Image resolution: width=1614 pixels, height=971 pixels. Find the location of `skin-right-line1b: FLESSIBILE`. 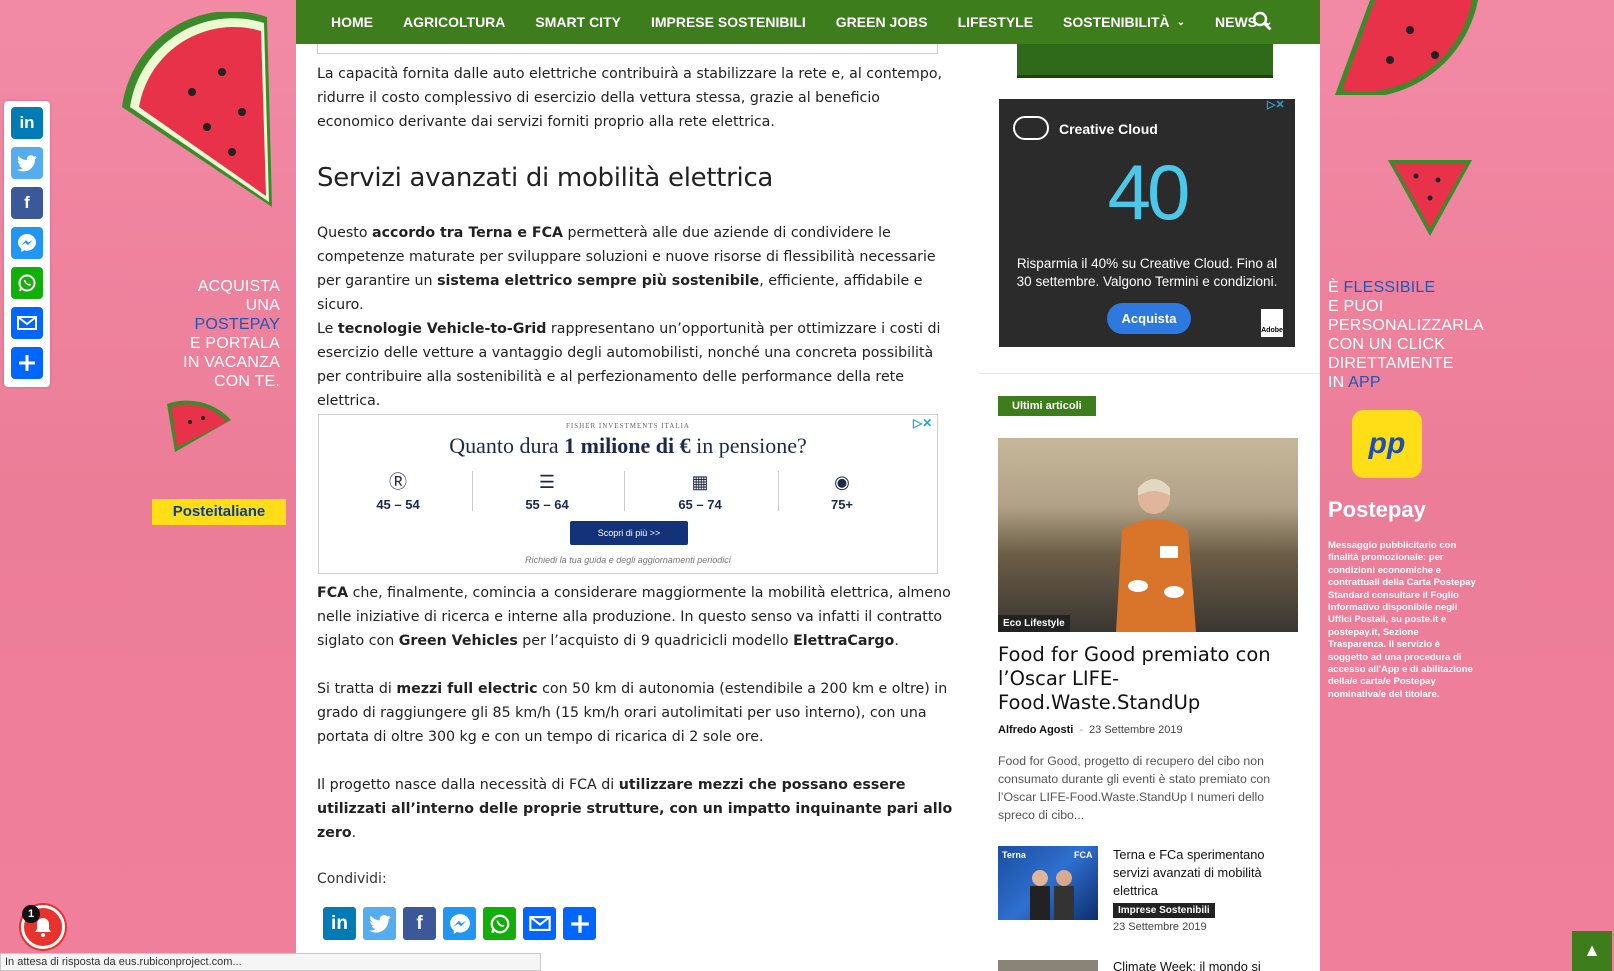

skin-right-line1b: FLESSIBILE is located at coordinates (1389, 287).